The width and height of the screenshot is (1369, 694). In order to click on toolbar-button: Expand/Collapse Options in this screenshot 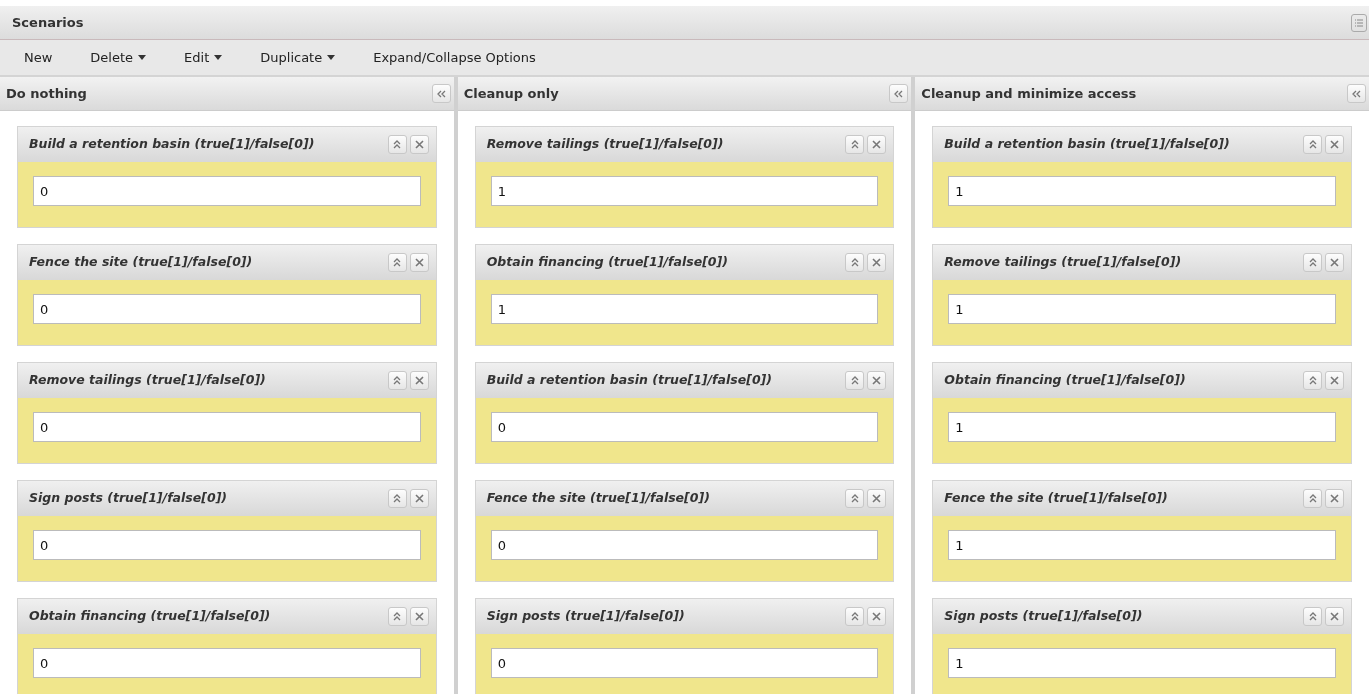, I will do `click(454, 57)`.